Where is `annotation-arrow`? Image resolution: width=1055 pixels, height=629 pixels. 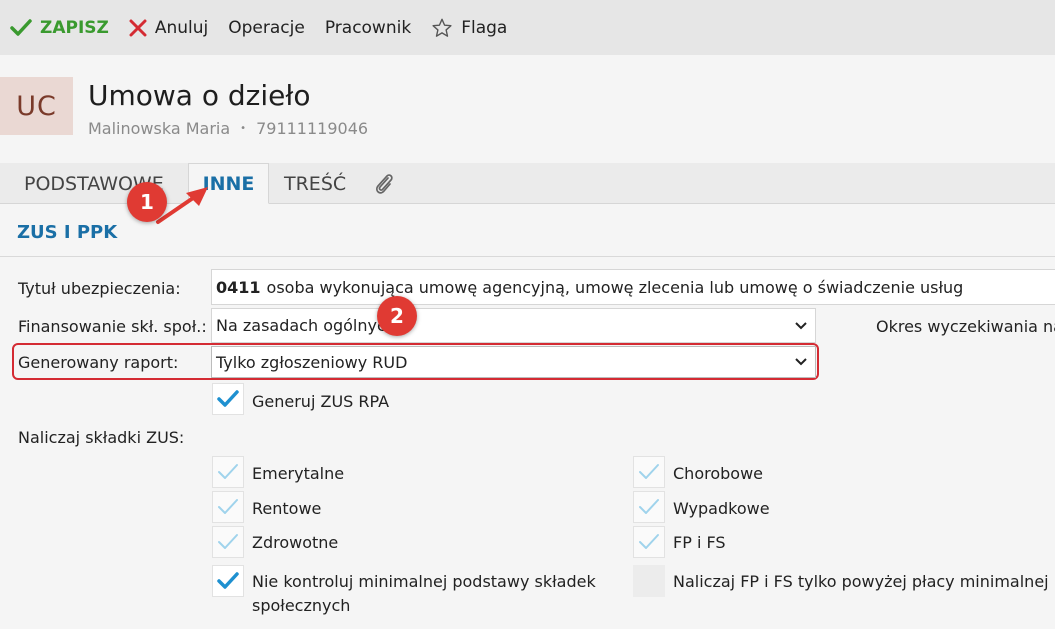
annotation-arrow is located at coordinates (182, 205).